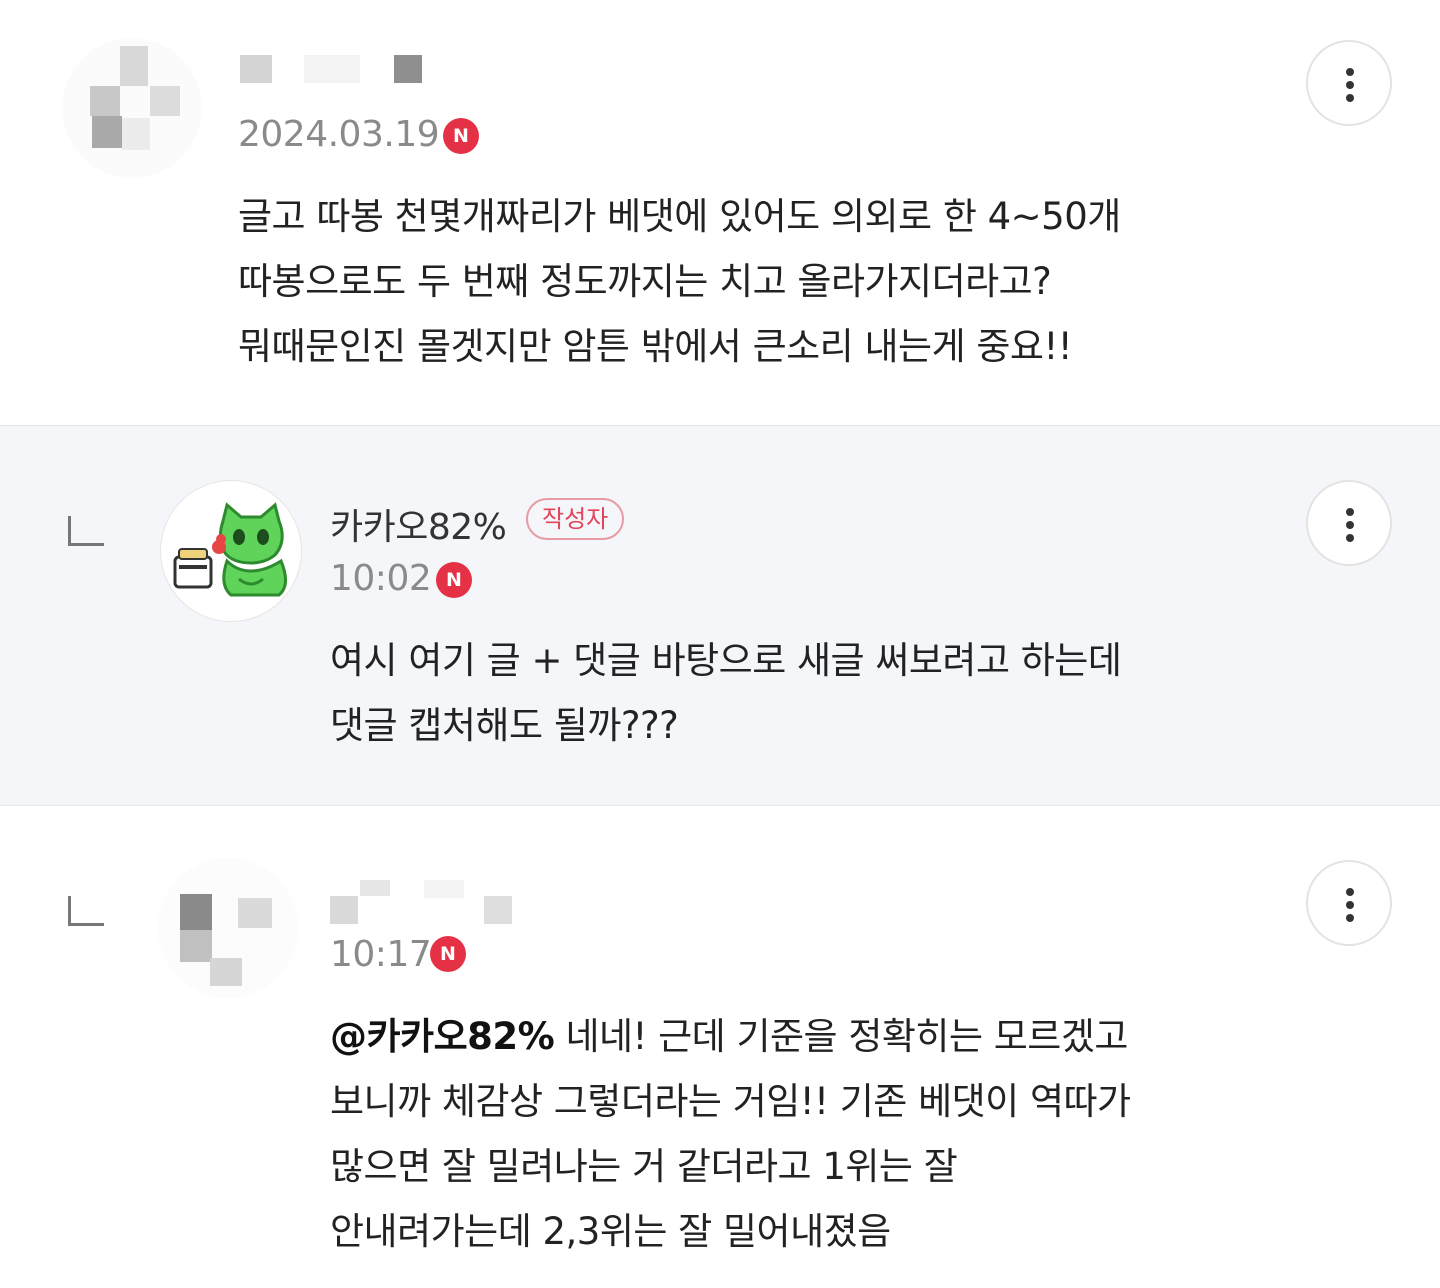 The image size is (1440, 1288). I want to click on comment-line: 댓글 캡처해도 될까???, so click(504, 725).